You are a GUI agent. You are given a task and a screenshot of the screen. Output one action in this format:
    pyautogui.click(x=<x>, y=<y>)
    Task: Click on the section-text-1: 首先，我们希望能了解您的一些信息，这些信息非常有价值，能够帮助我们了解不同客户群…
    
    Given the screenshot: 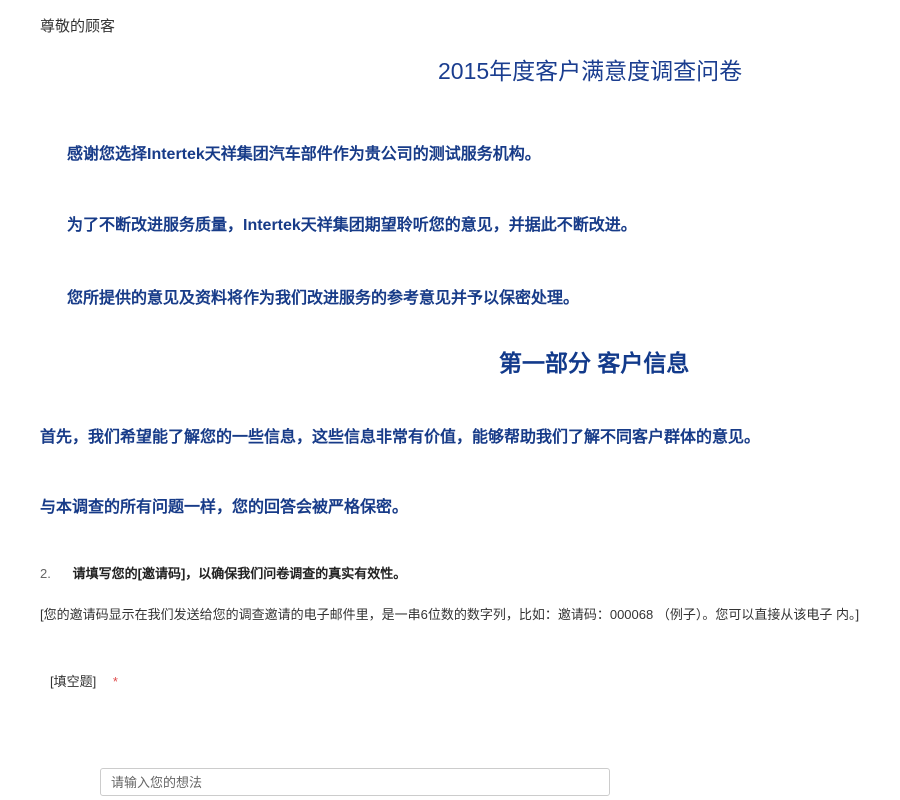 What is the action you would take?
    pyautogui.click(x=400, y=437)
    